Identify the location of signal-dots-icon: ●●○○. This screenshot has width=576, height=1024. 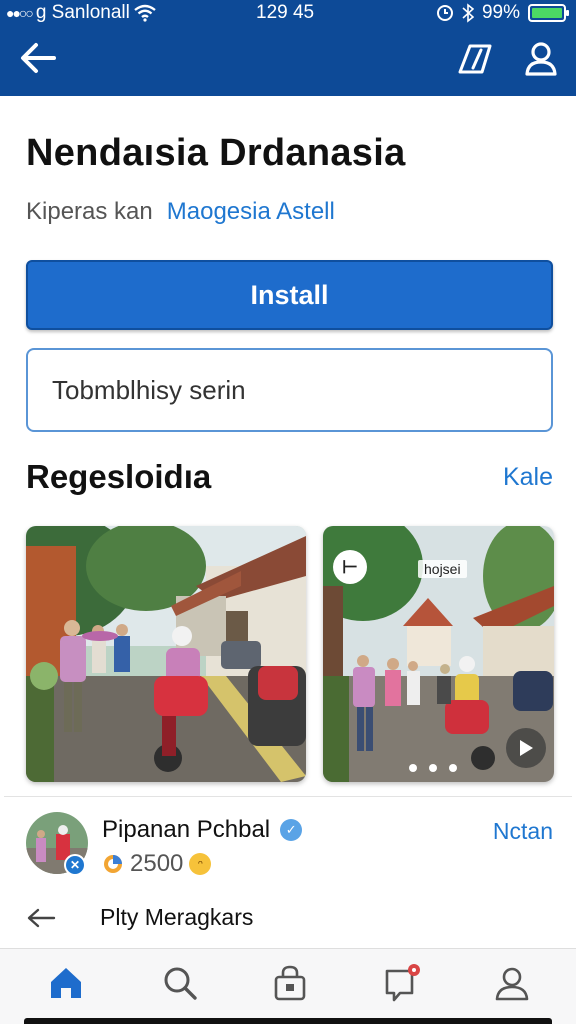
(20, 13).